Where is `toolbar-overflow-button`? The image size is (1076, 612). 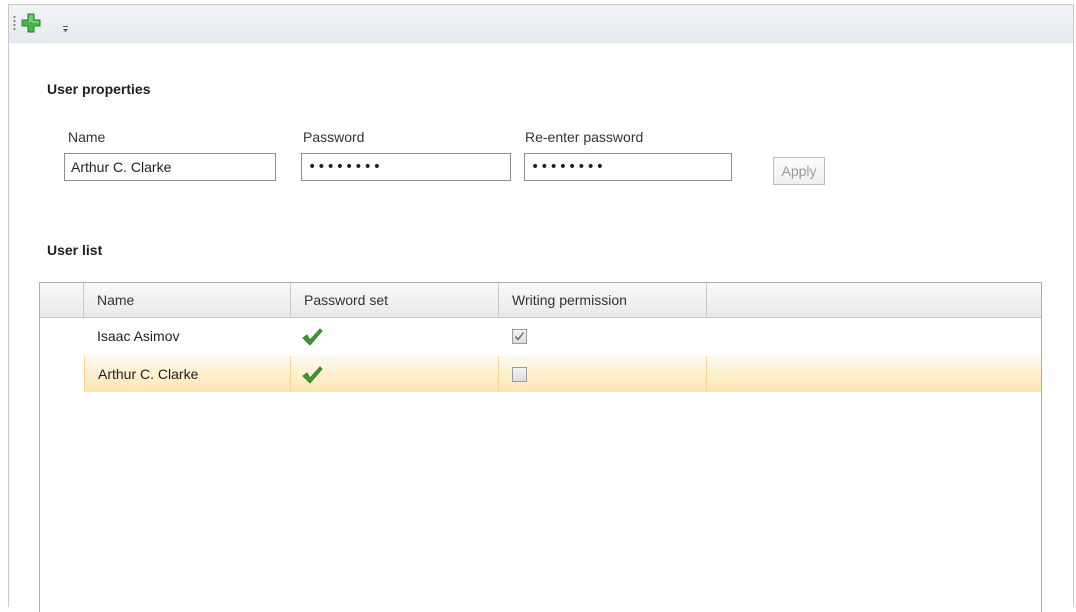
toolbar-overflow-button is located at coordinates (66, 28).